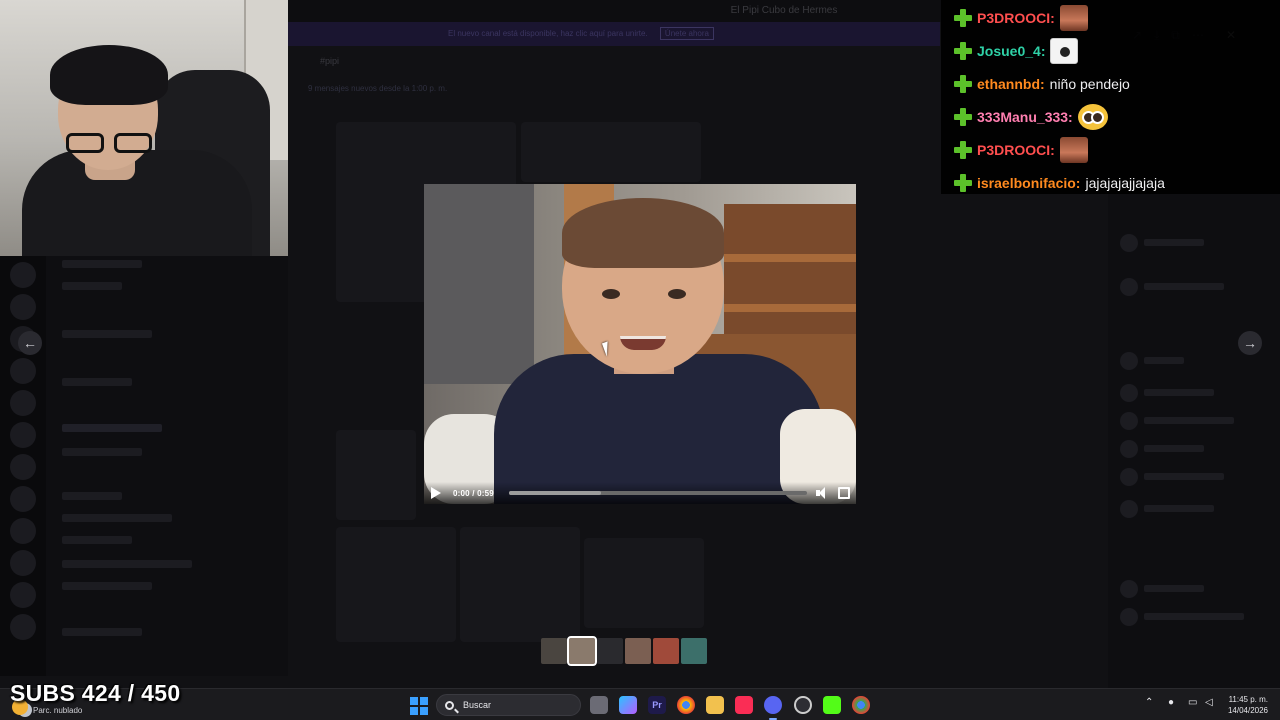 This screenshot has height=720, width=1280. Describe the element at coordinates (1064, 51) in the screenshot. I see `ghost-emote-icon` at that location.